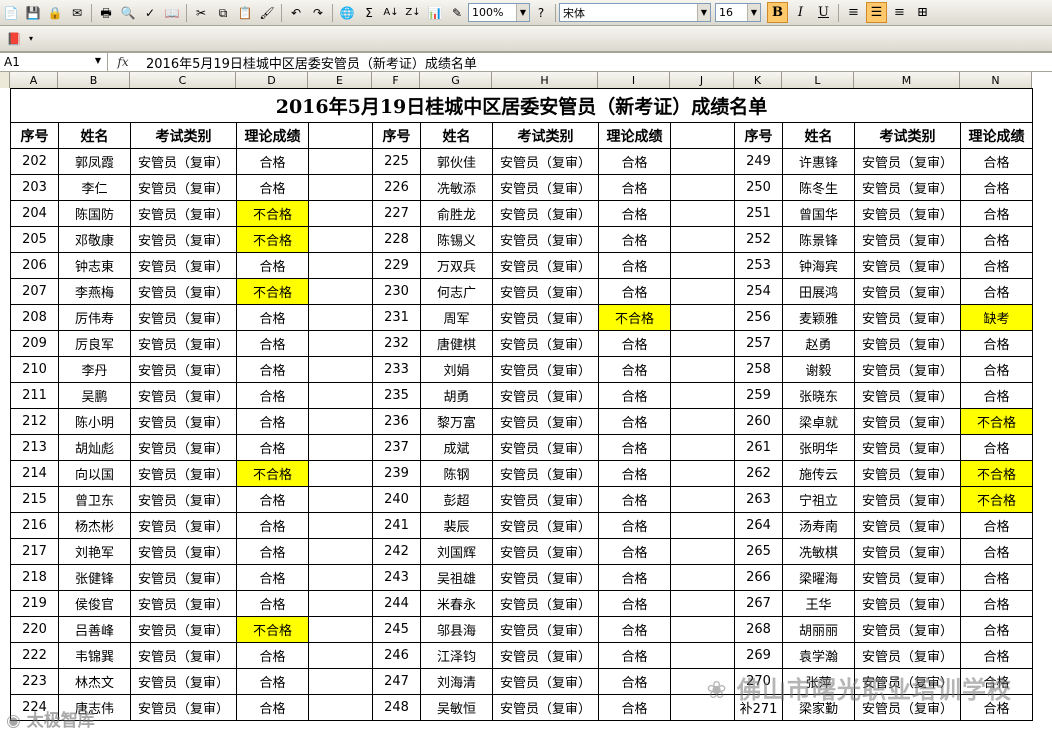  What do you see at coordinates (521, 105) in the screenshot?
I see `sheet-title: 2016年5月19日桂城中区居委安管员（新考证）成绩名单` at bounding box center [521, 105].